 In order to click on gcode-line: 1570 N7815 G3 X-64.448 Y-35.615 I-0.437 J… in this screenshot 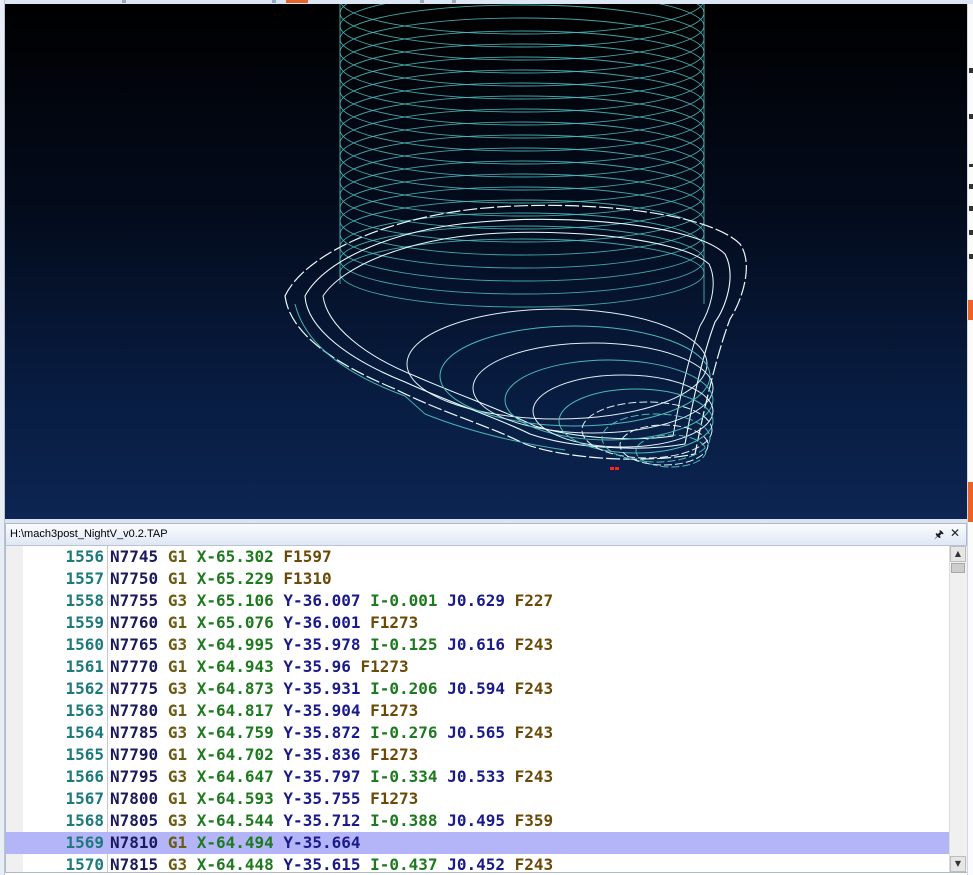, I will do `click(477, 863)`.